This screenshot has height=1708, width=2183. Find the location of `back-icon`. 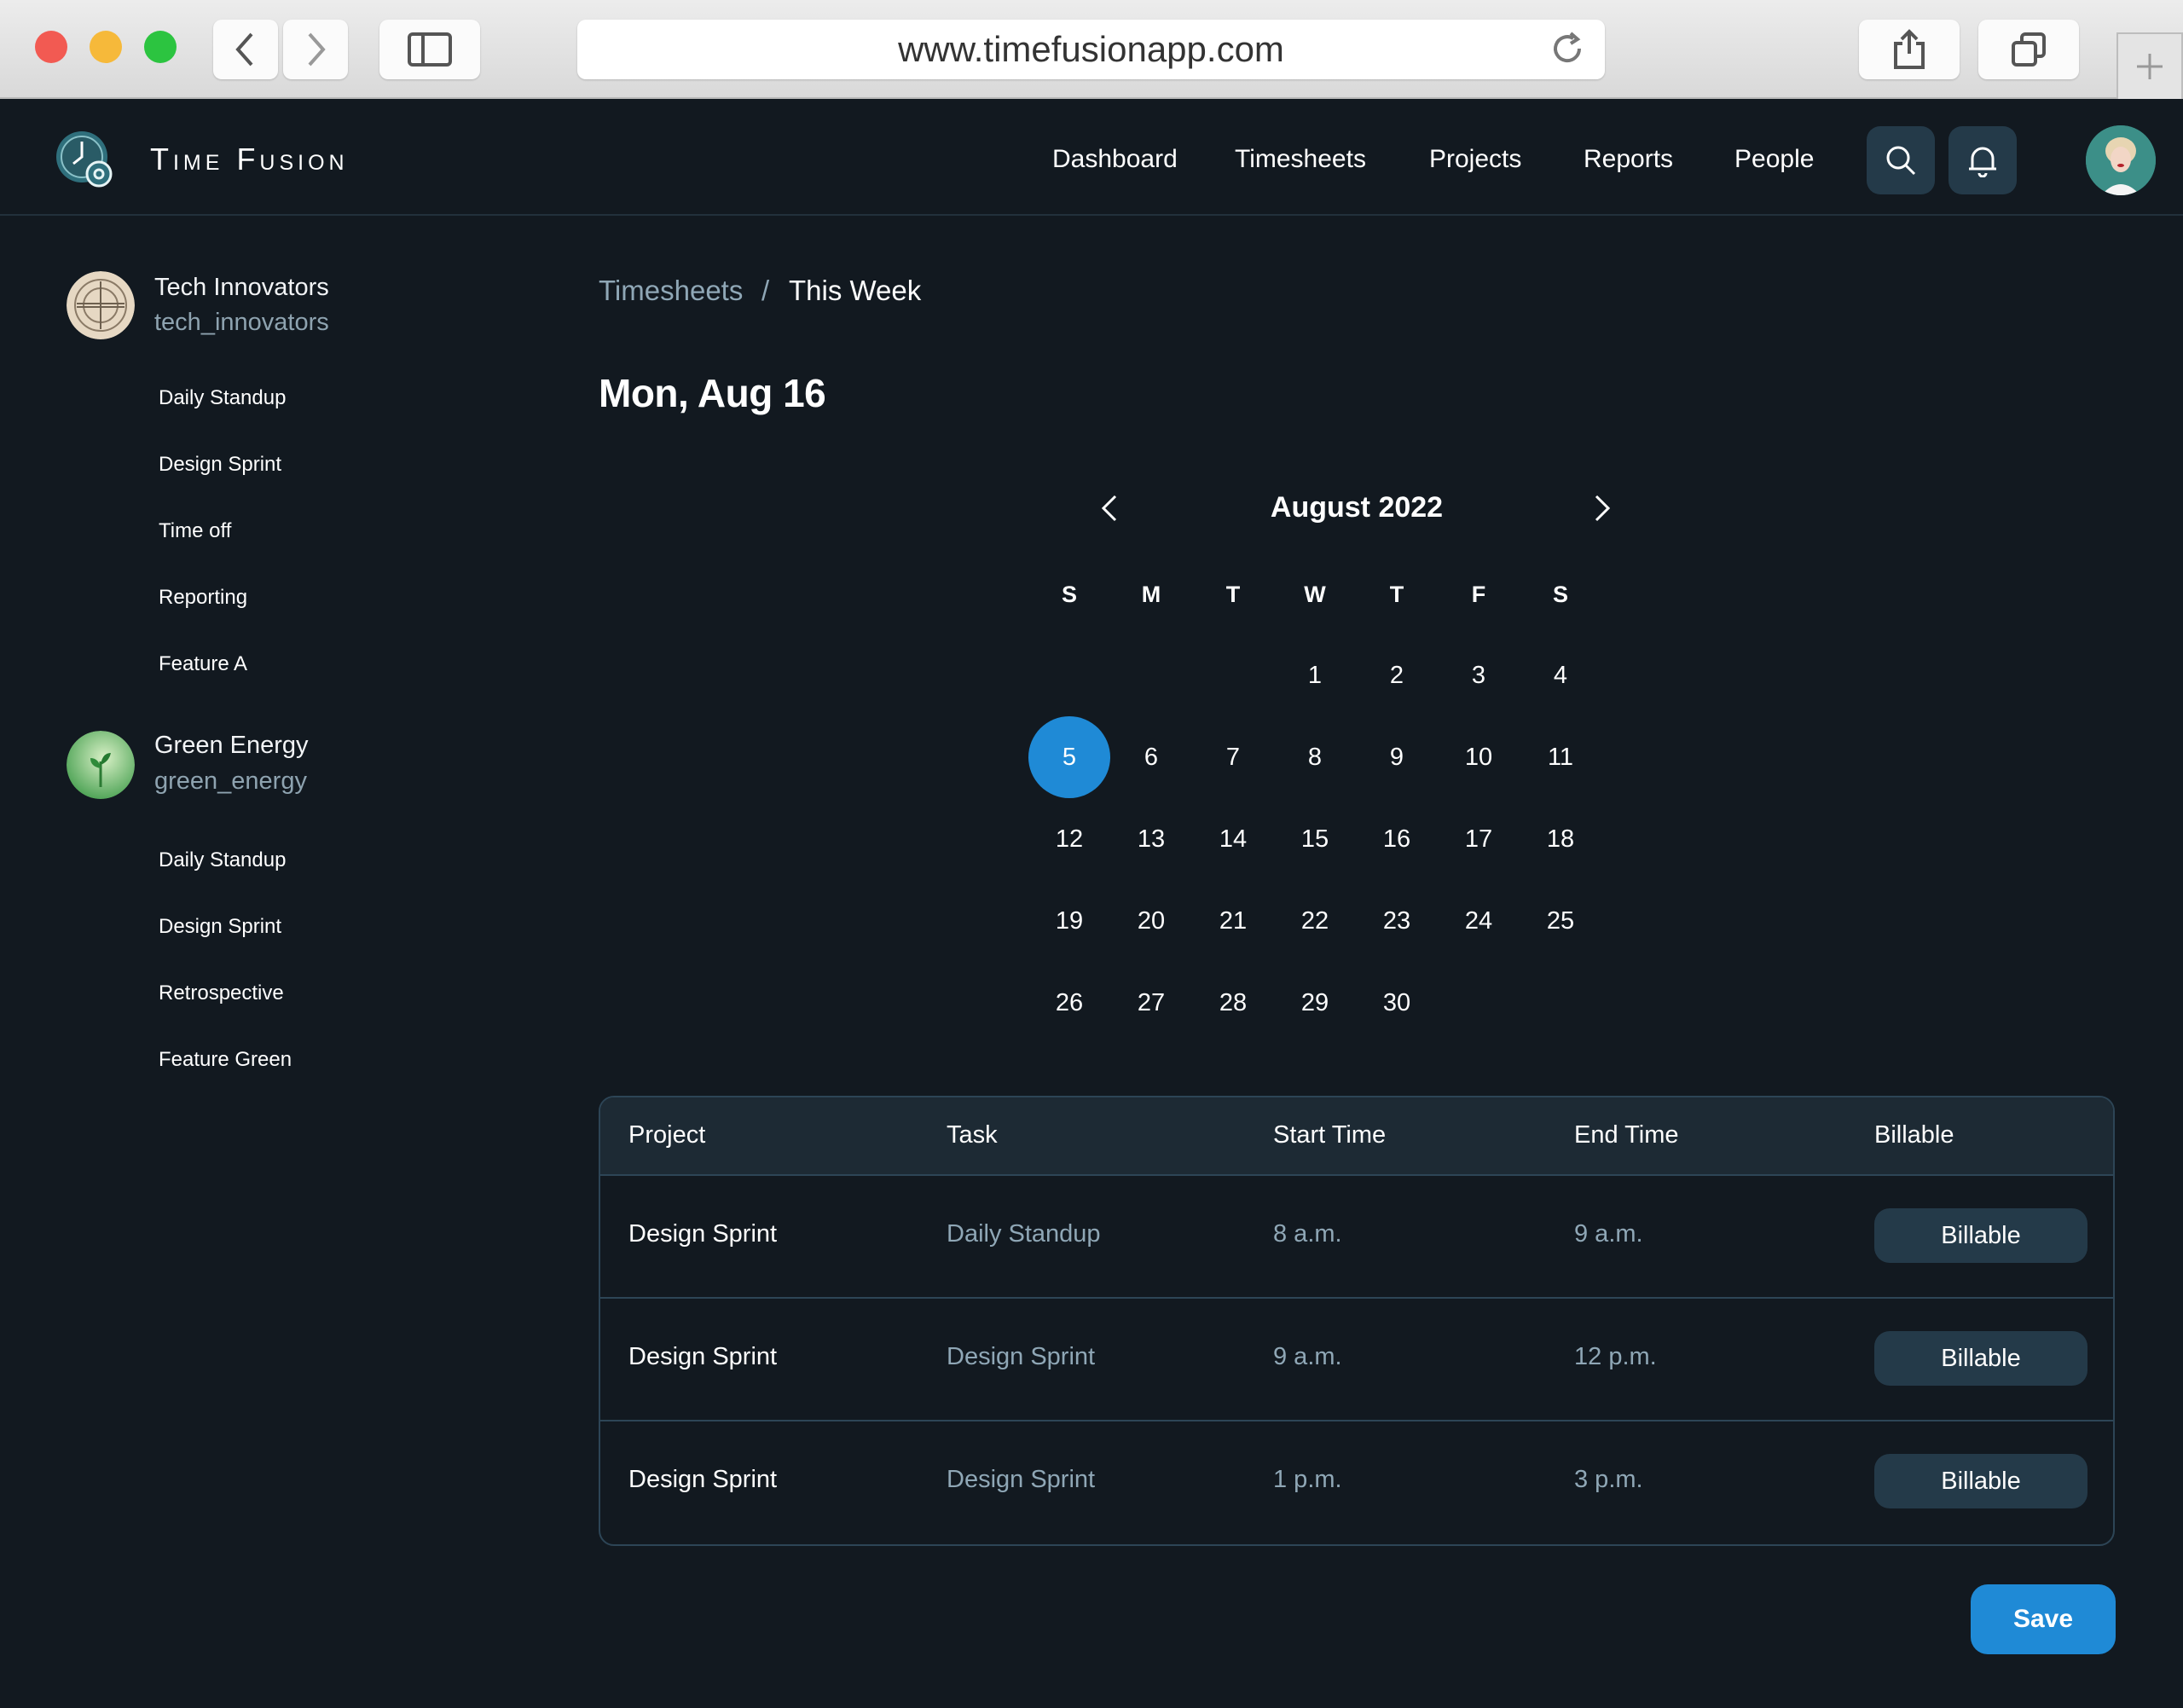

back-icon is located at coordinates (244, 49).